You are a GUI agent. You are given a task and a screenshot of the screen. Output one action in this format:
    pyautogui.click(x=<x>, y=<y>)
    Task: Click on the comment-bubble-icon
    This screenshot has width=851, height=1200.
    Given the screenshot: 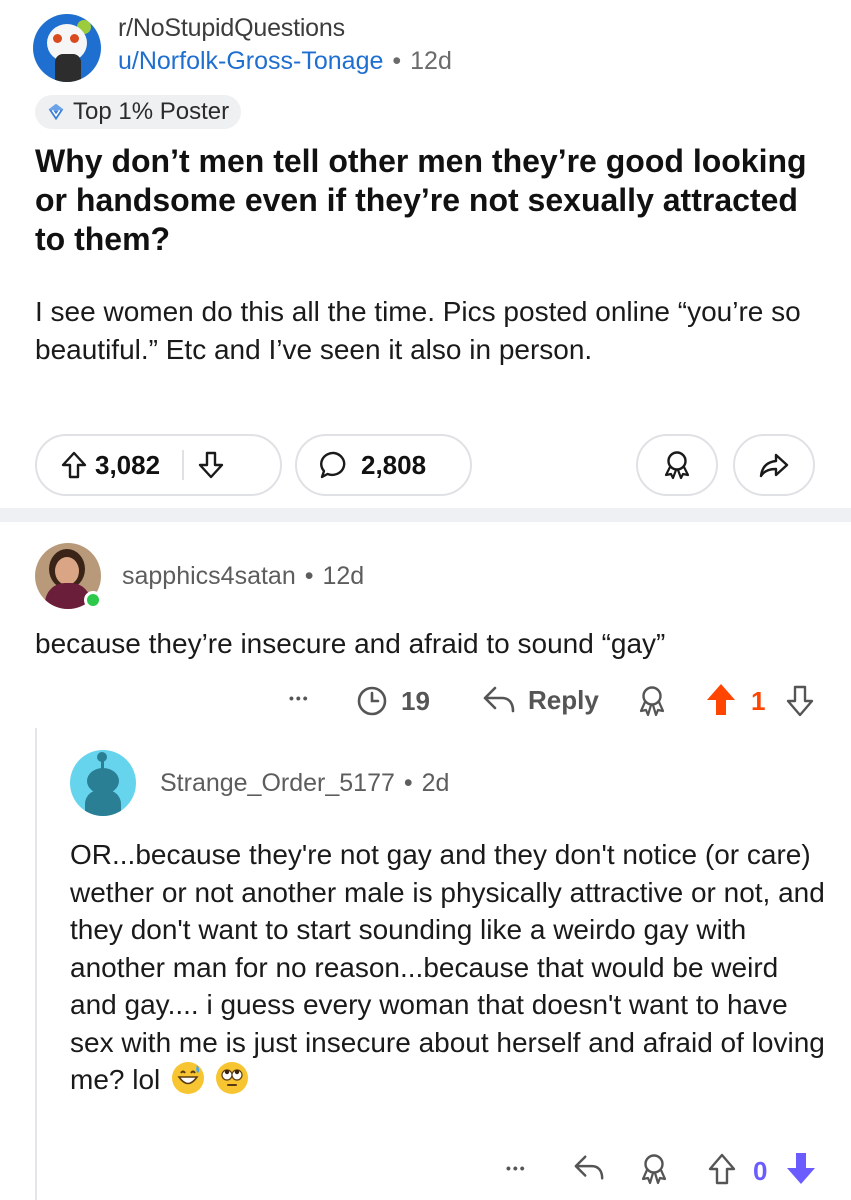 What is the action you would take?
    pyautogui.click(x=333, y=465)
    